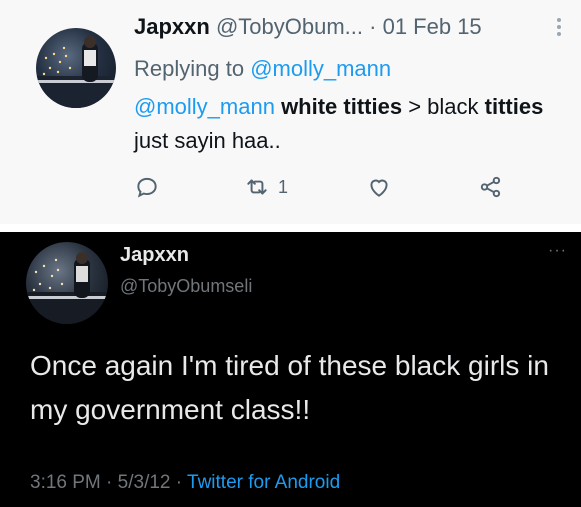 The image size is (581, 507). I want to click on heart-icon, so click(379, 187).